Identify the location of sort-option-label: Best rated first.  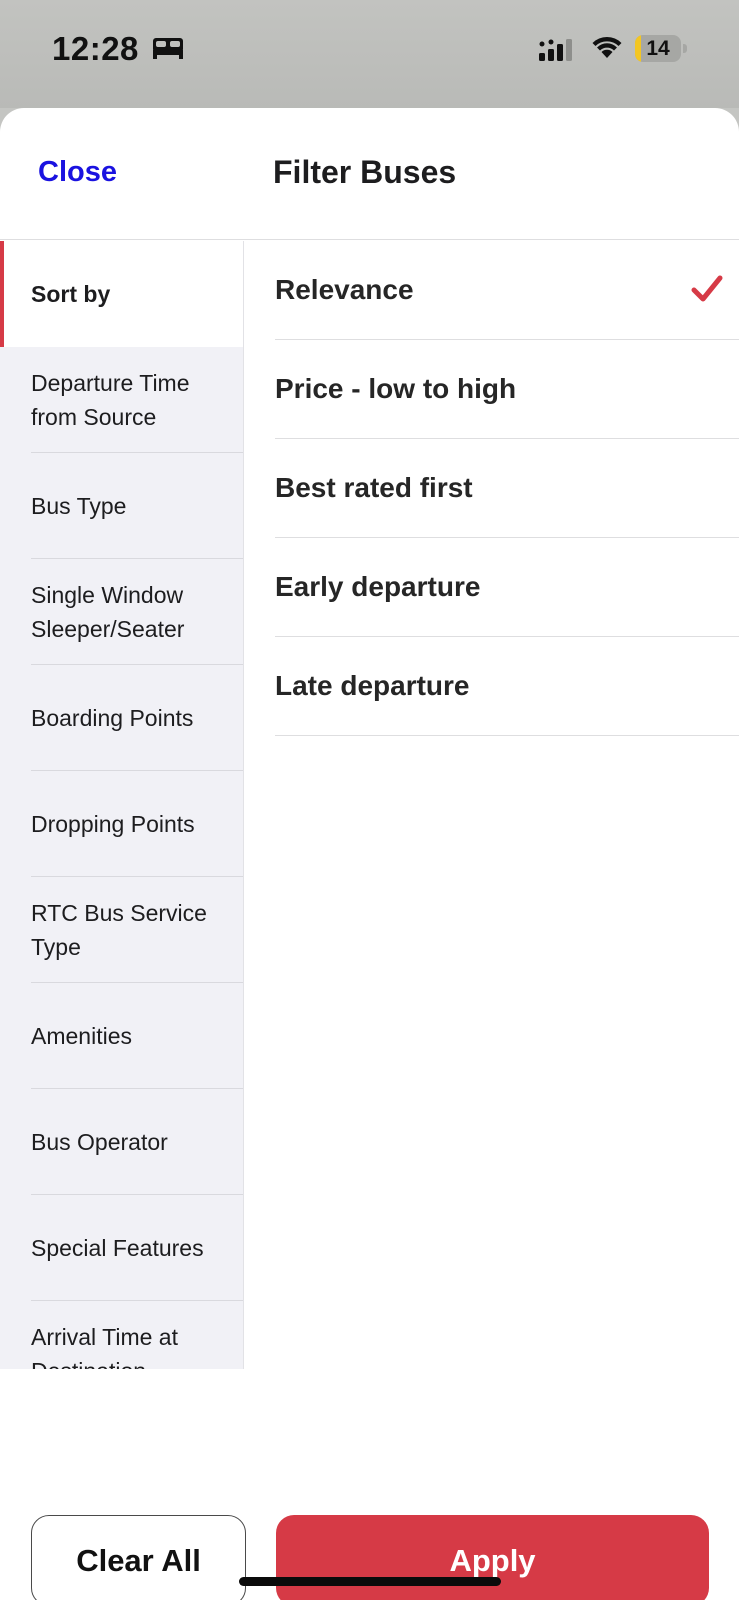
(374, 487).